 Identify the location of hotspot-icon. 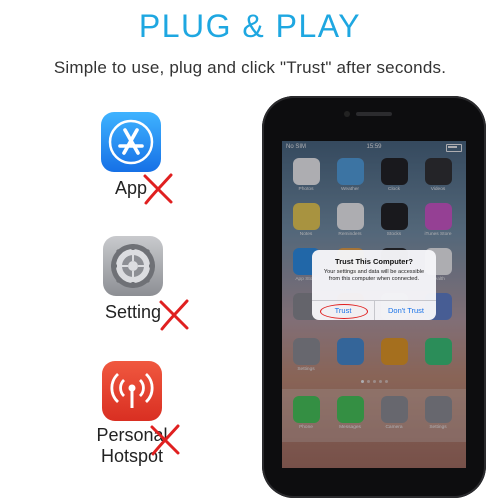
(132, 391).